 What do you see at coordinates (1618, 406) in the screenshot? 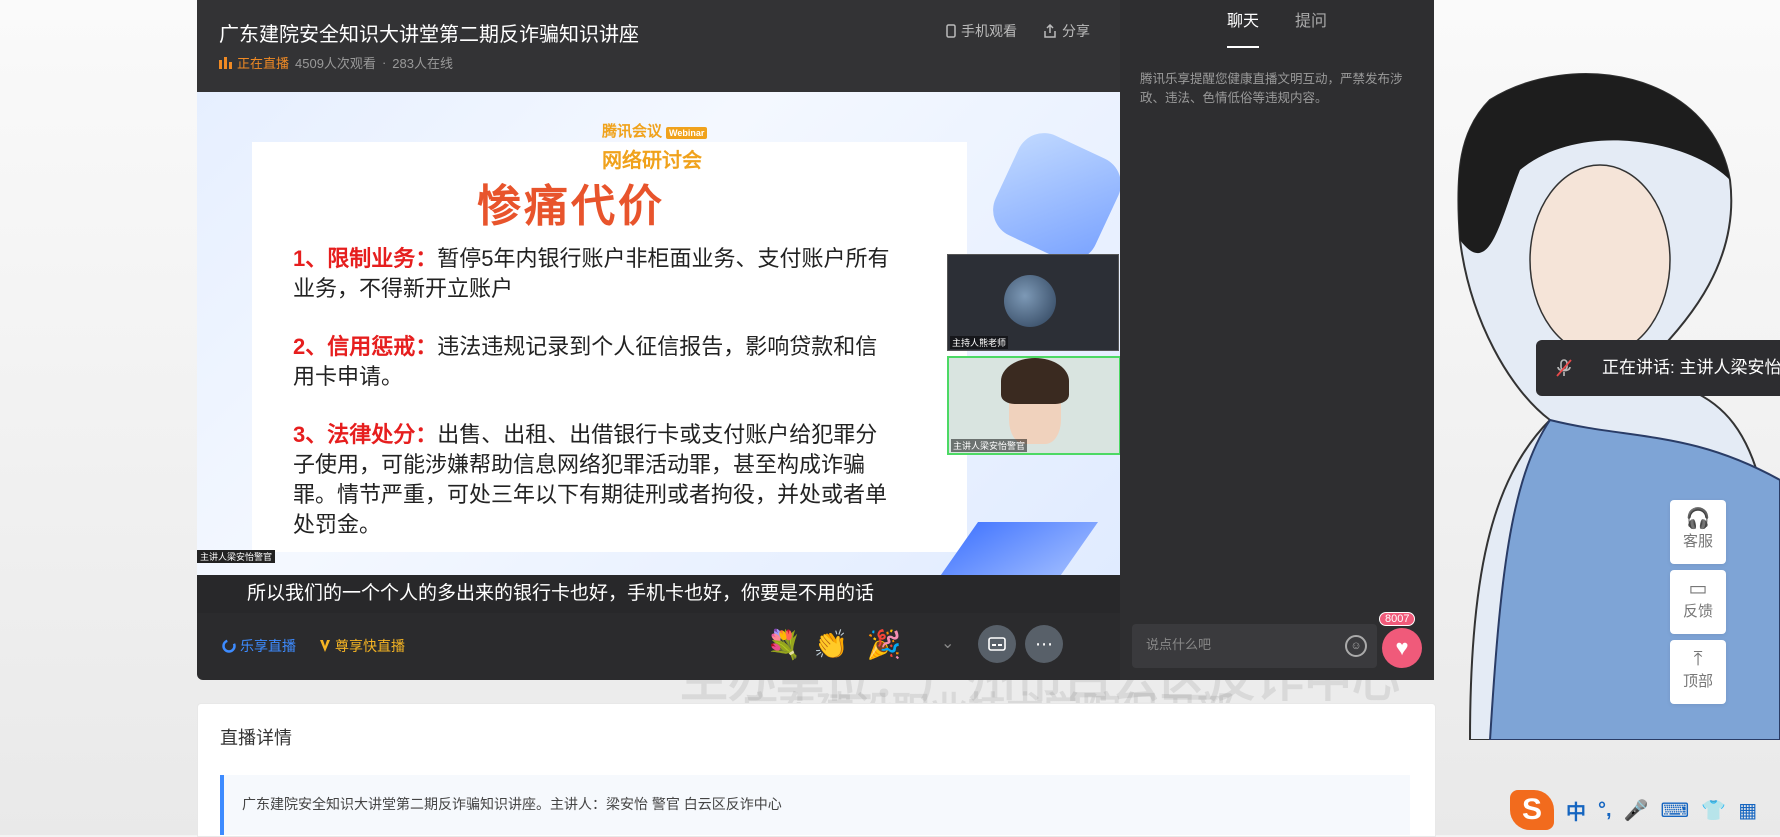
I see `background-illustration` at bounding box center [1618, 406].